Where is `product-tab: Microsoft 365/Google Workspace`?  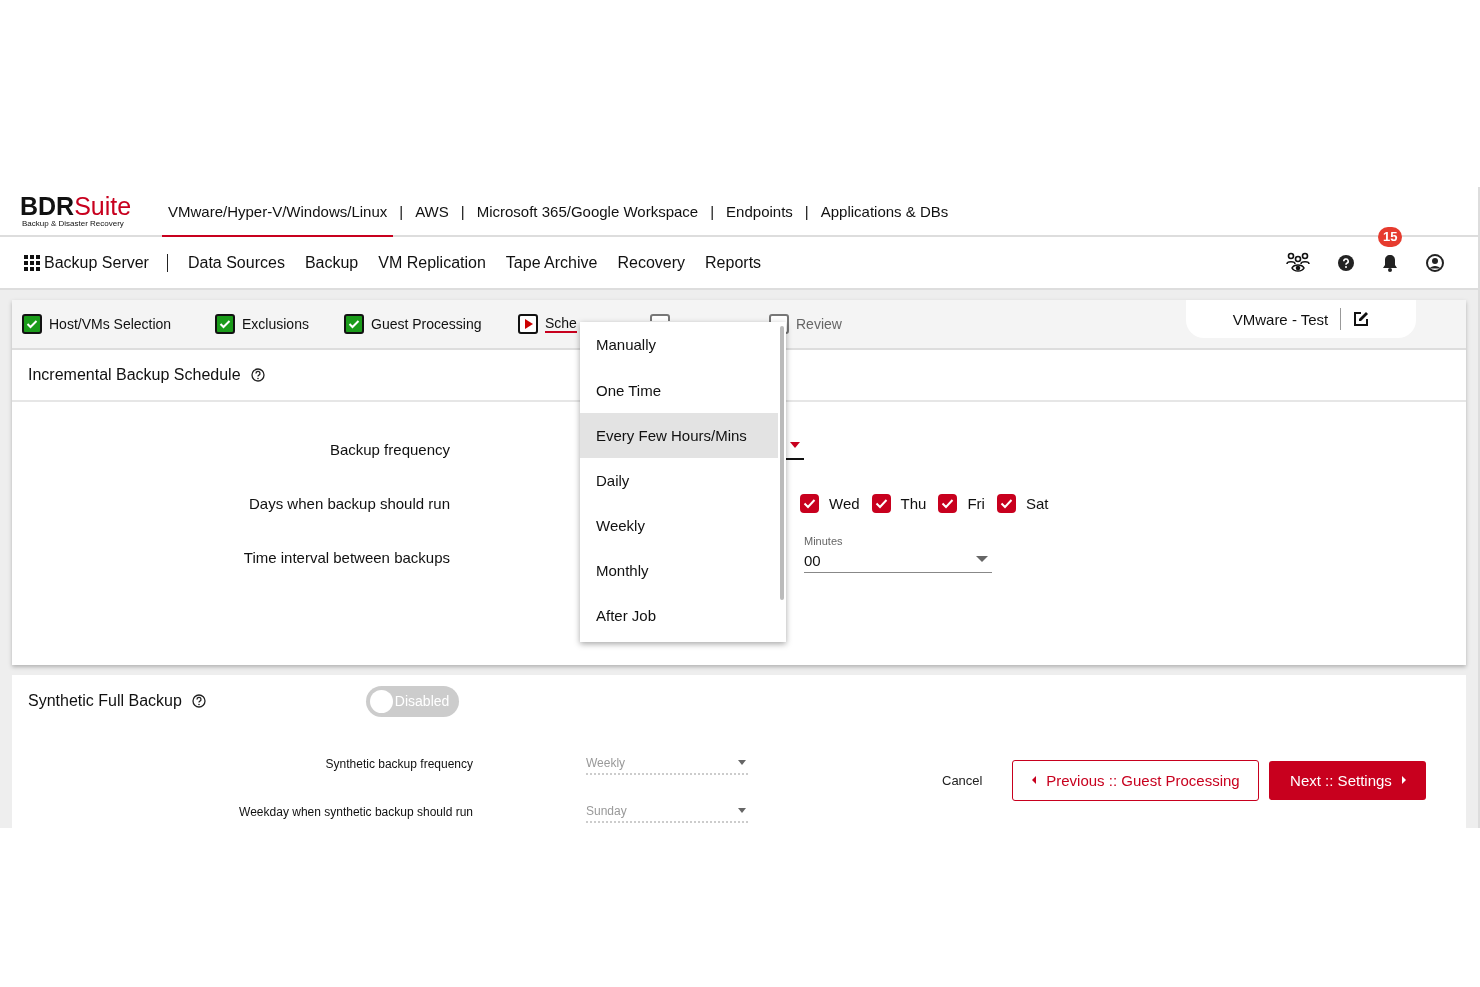
product-tab: Microsoft 365/Google Workspace is located at coordinates (587, 212).